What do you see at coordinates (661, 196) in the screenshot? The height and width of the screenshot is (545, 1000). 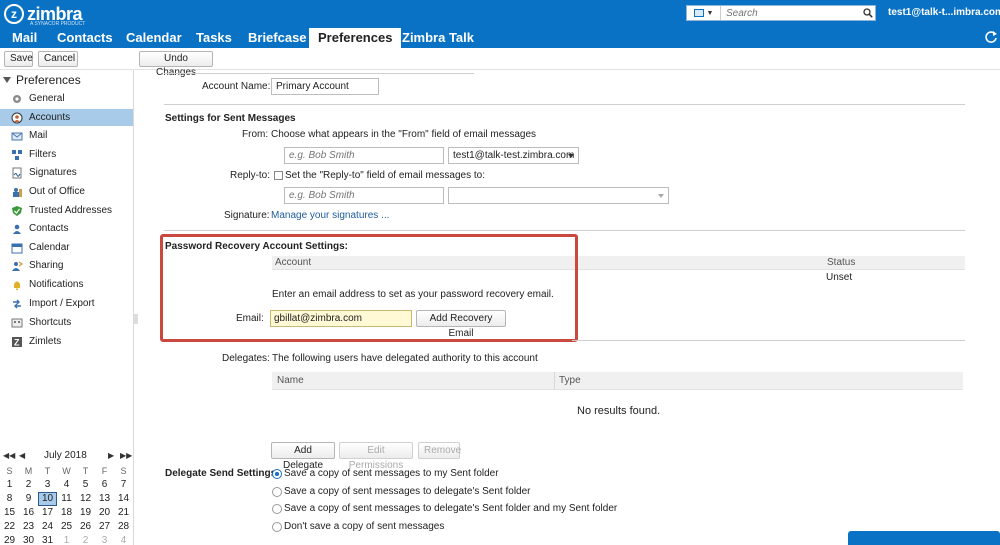 I see `chevron-down-icon` at bounding box center [661, 196].